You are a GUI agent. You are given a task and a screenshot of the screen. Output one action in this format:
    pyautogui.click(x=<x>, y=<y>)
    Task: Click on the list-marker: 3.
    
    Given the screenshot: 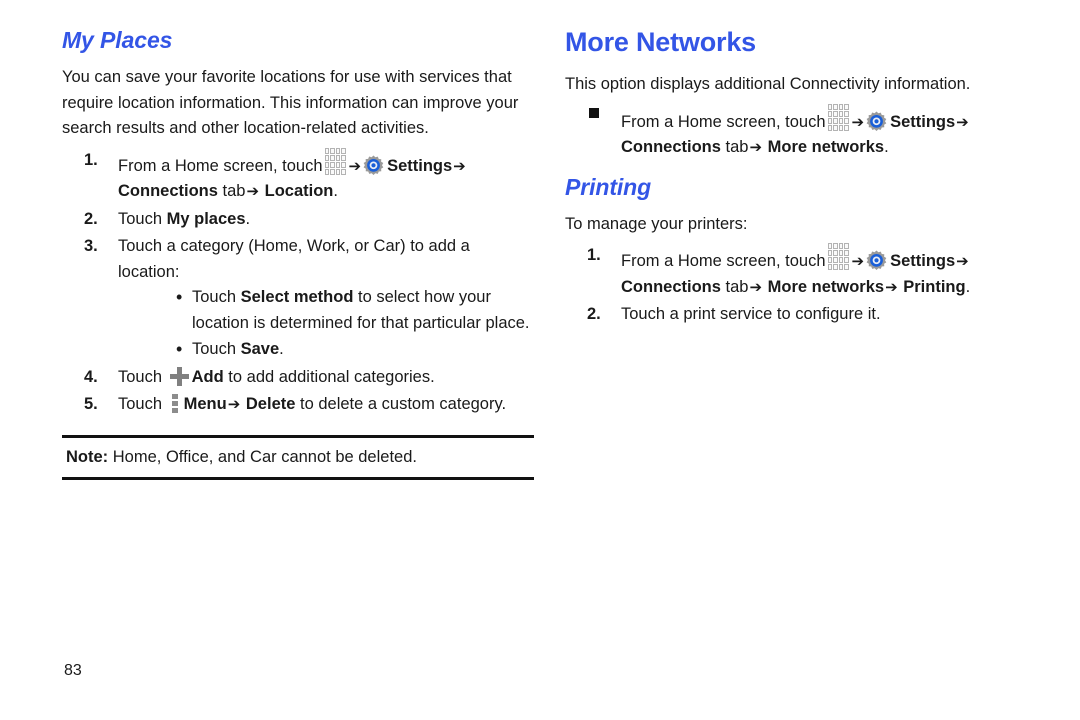 What is the action you would take?
    pyautogui.click(x=91, y=246)
    